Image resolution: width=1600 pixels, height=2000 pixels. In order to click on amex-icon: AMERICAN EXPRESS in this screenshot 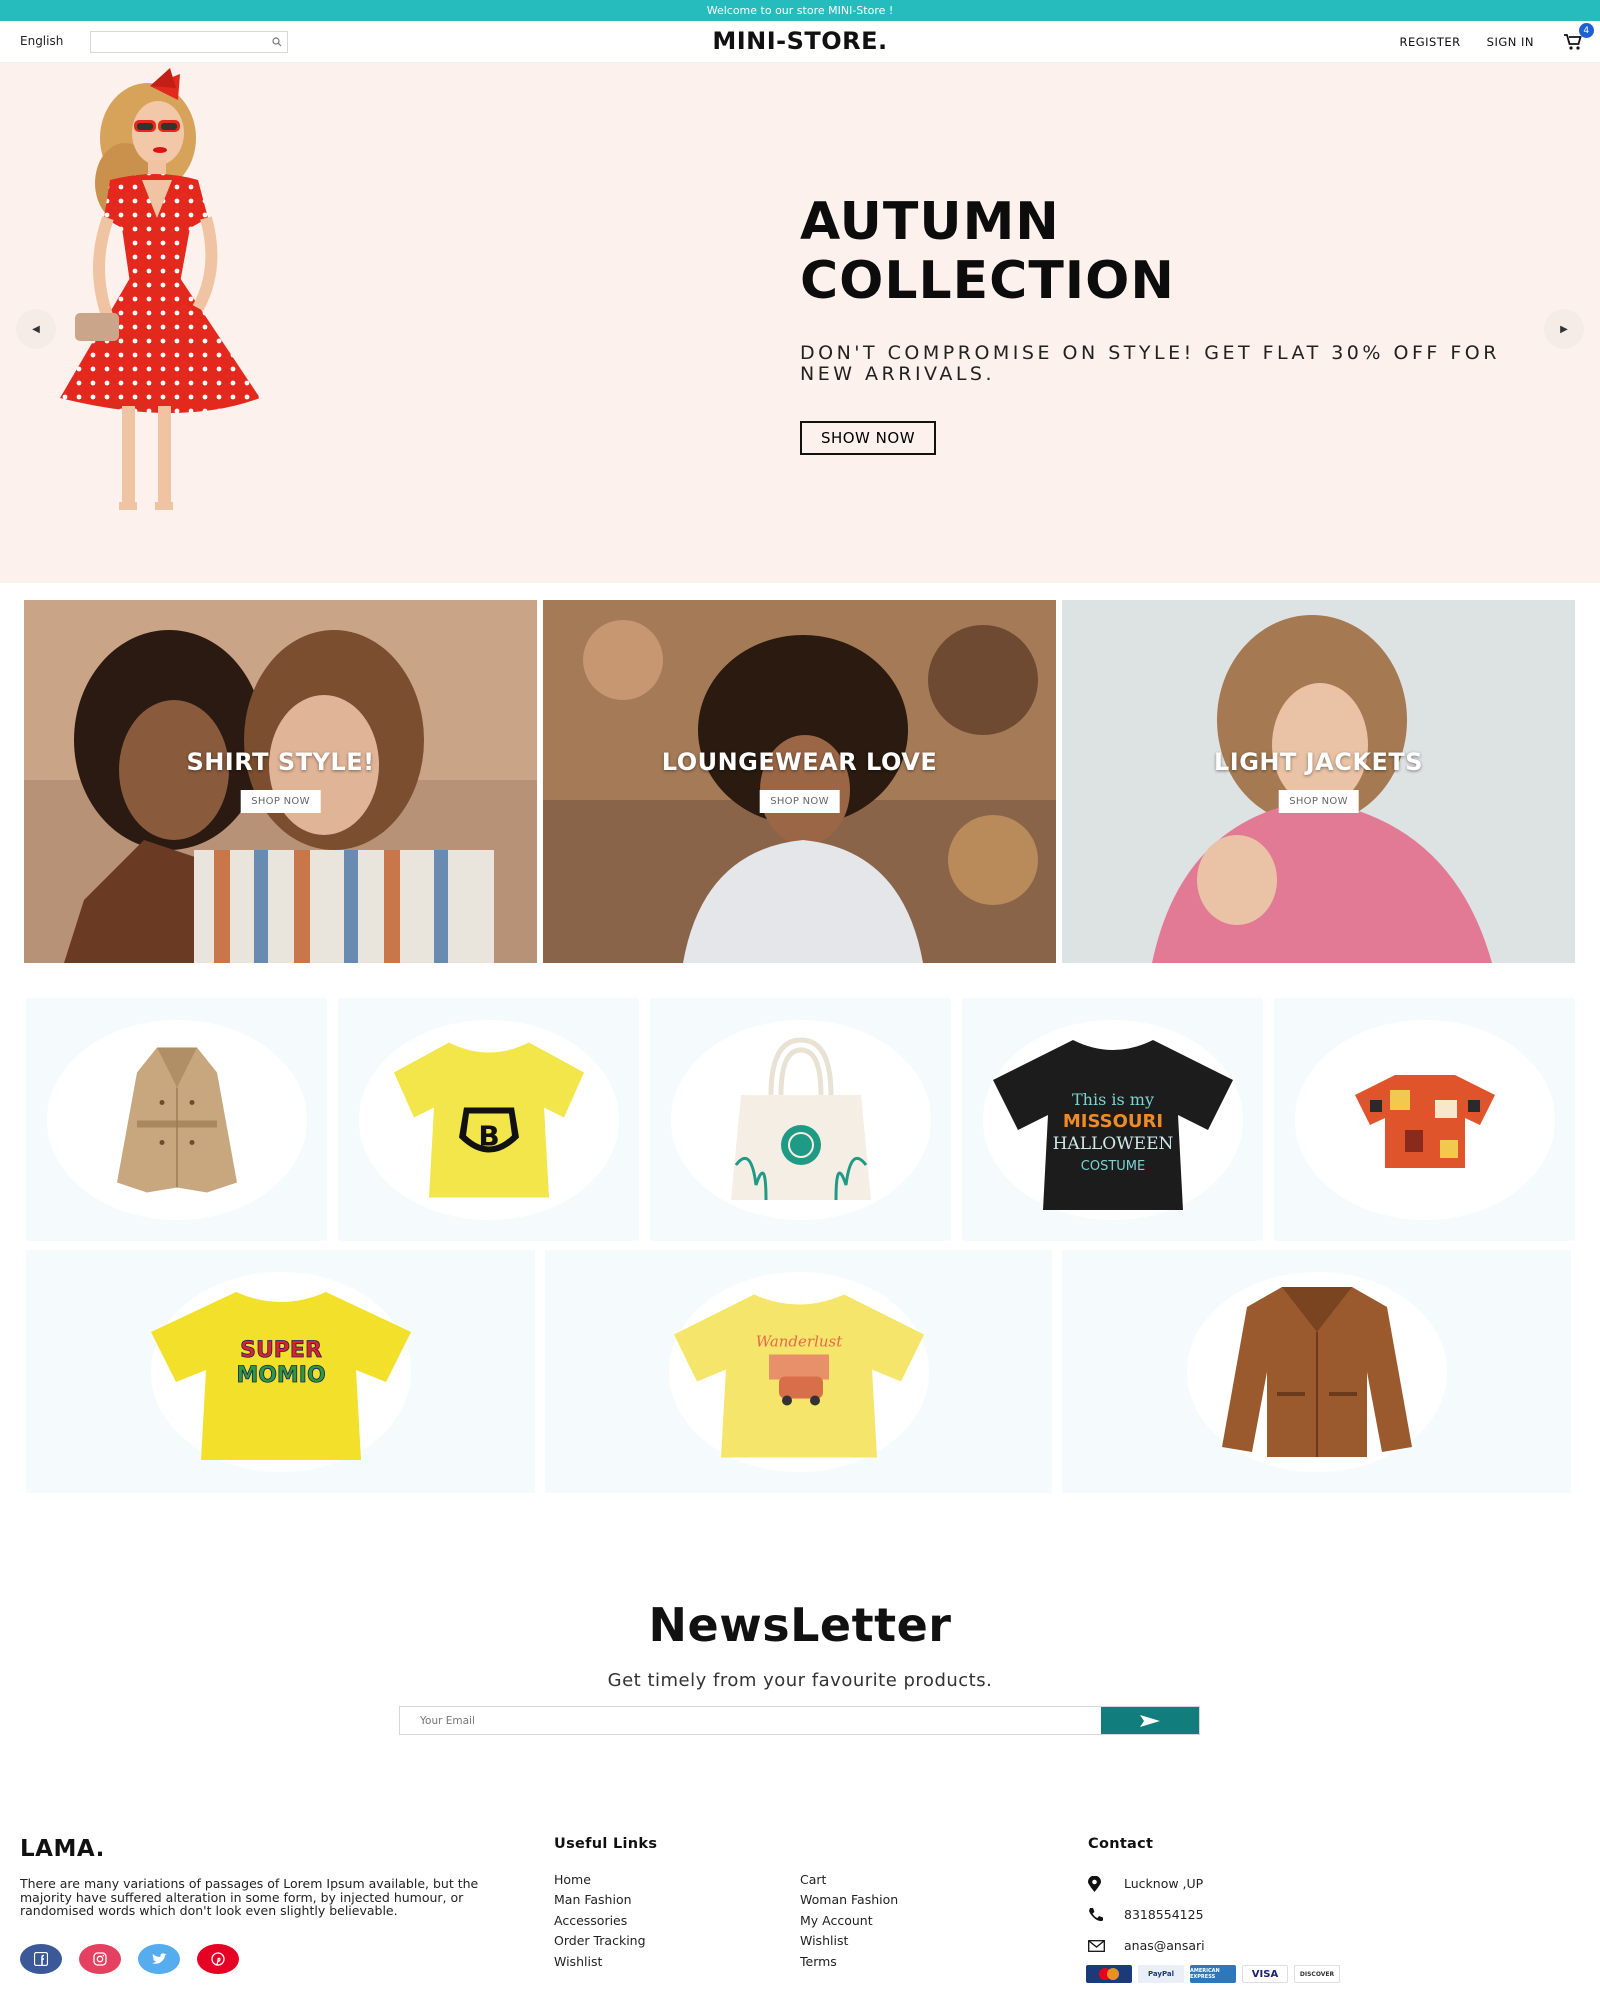, I will do `click(1213, 1974)`.